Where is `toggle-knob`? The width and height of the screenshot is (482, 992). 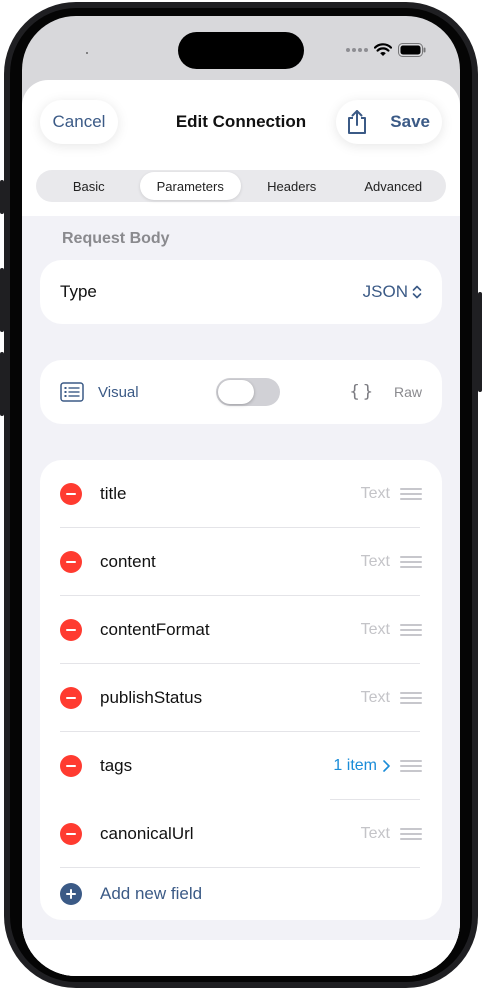 toggle-knob is located at coordinates (236, 392).